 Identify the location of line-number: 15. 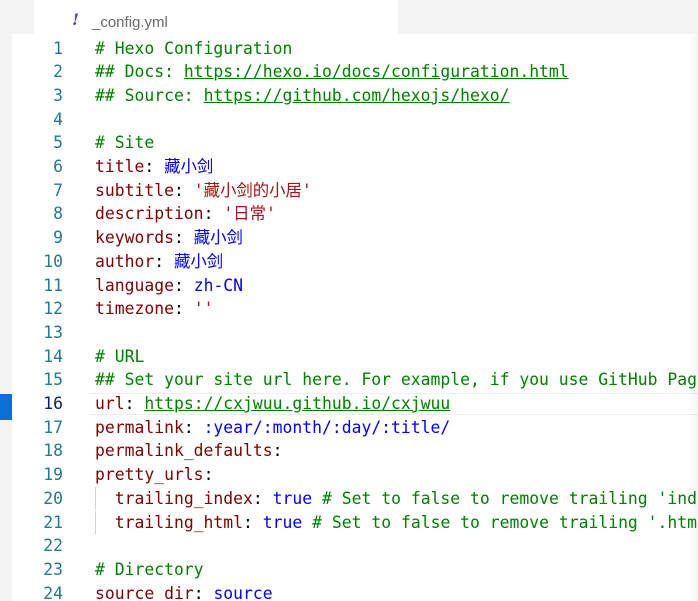
(53, 380).